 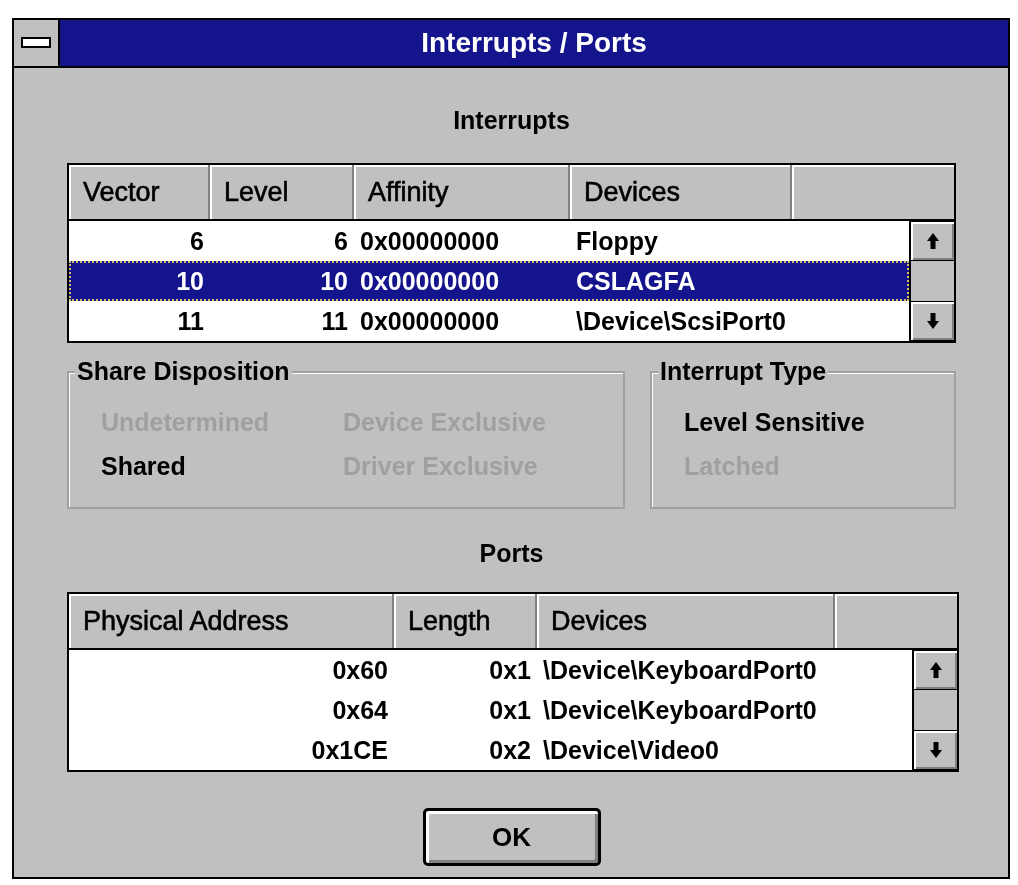 What do you see at coordinates (490, 750) in the screenshot?
I see `list-row: 0x1CE 0x2 \Device\Video0` at bounding box center [490, 750].